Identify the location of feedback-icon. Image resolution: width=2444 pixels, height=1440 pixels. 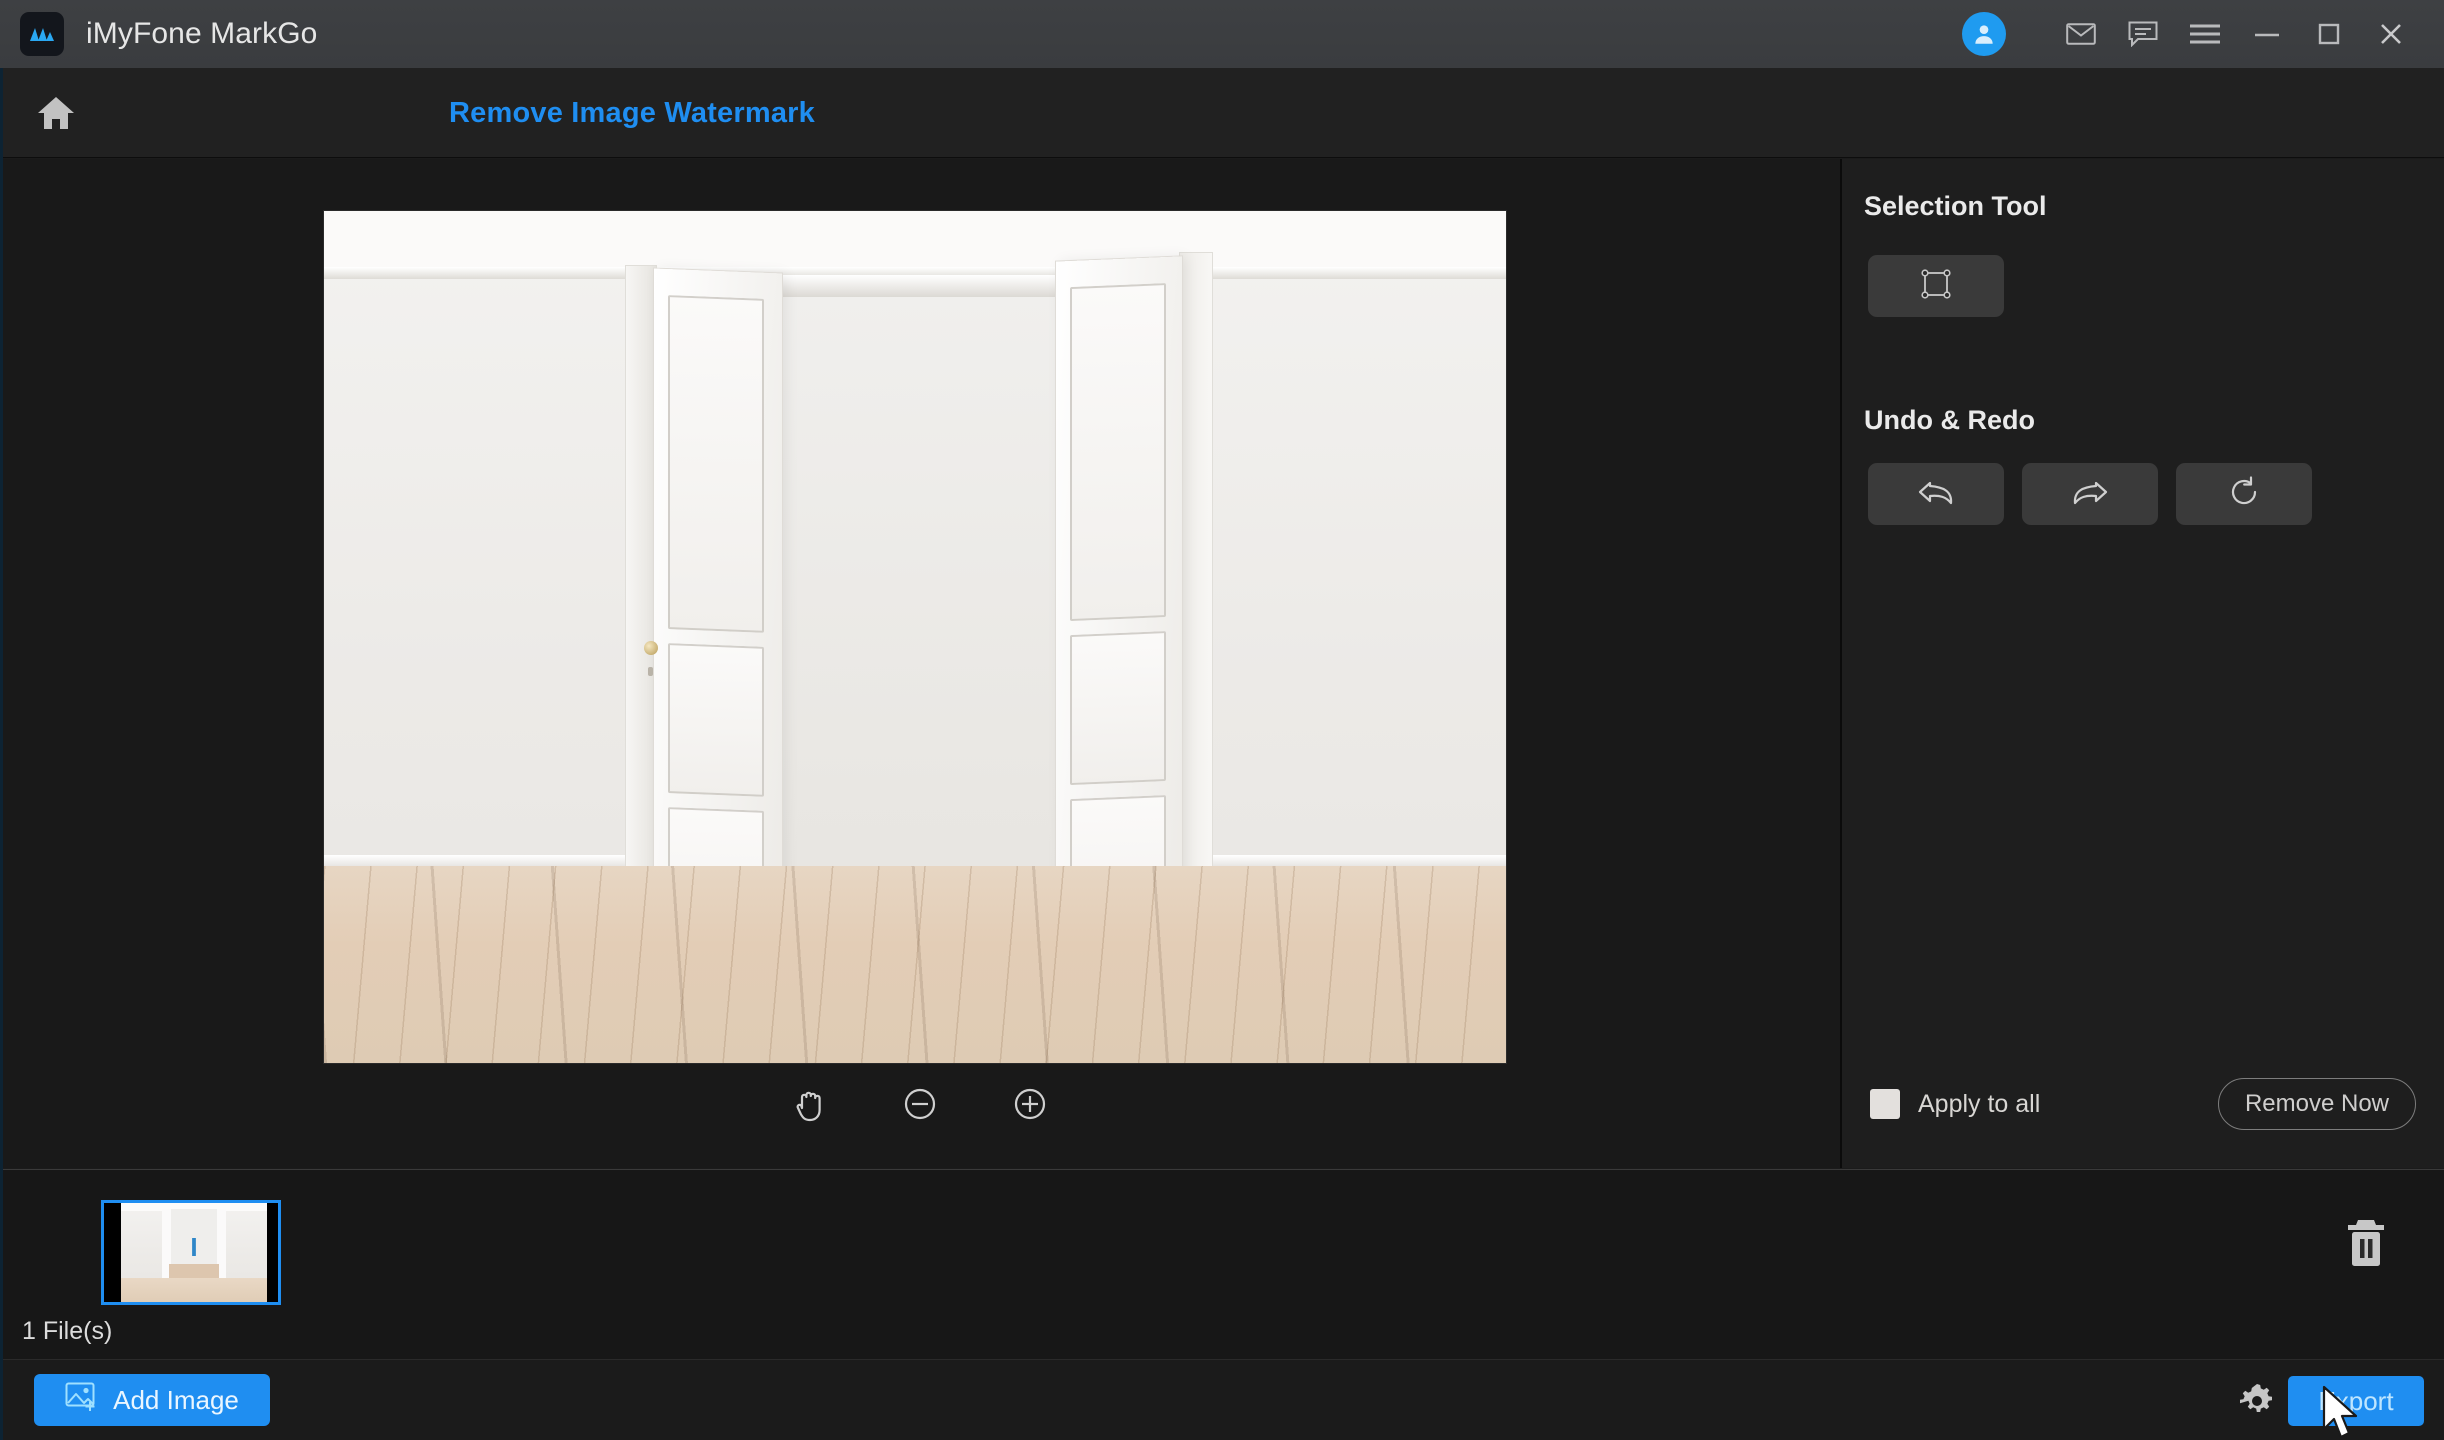
(2143, 34).